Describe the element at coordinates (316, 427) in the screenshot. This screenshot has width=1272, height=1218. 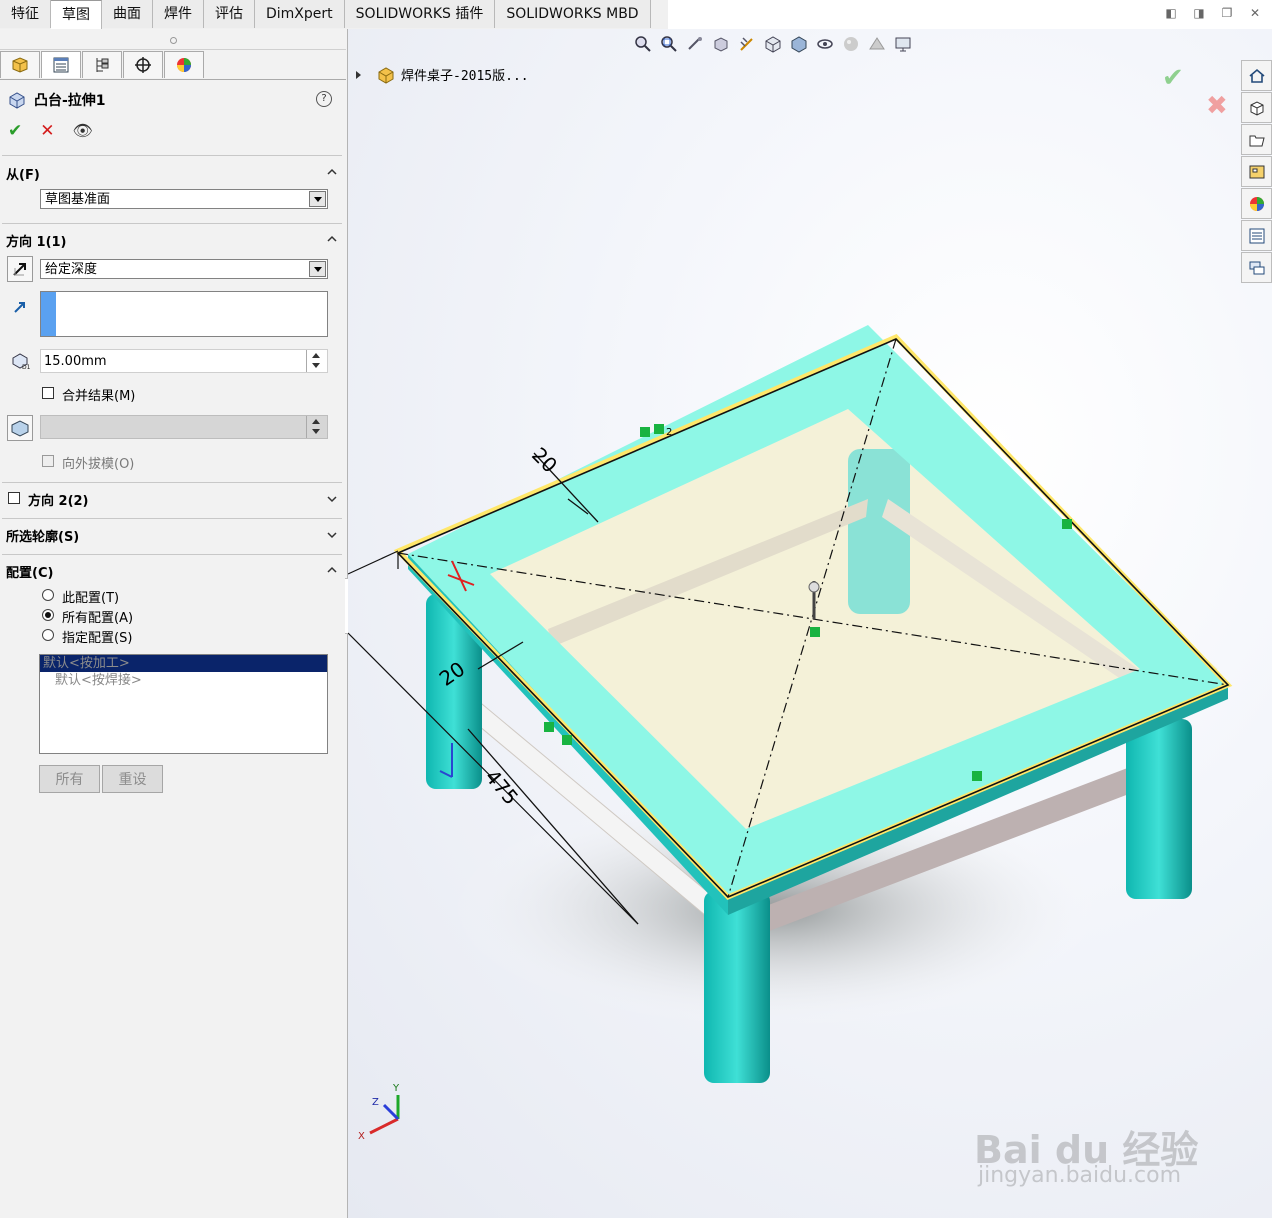
I see `draft-spinner` at that location.